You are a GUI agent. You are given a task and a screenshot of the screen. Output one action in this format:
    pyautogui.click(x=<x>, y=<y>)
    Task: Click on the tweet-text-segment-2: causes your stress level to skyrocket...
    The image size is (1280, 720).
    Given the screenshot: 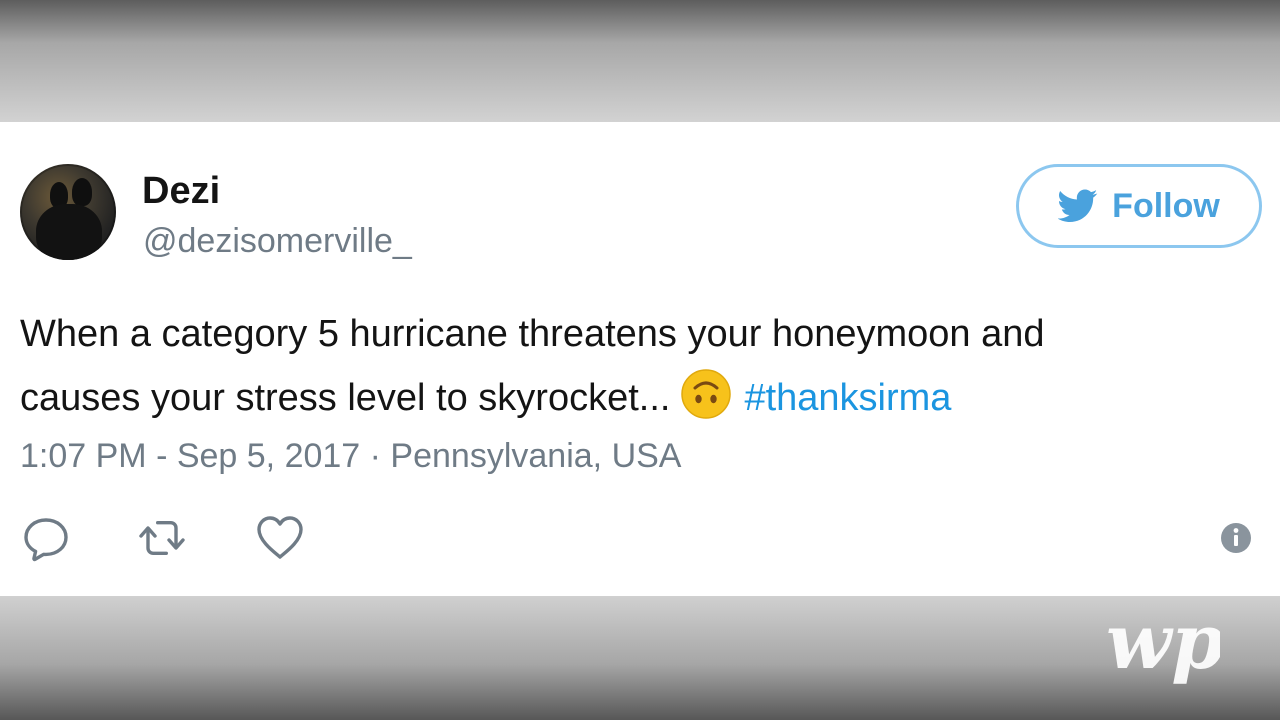 What is the action you would take?
    pyautogui.click(x=345, y=398)
    